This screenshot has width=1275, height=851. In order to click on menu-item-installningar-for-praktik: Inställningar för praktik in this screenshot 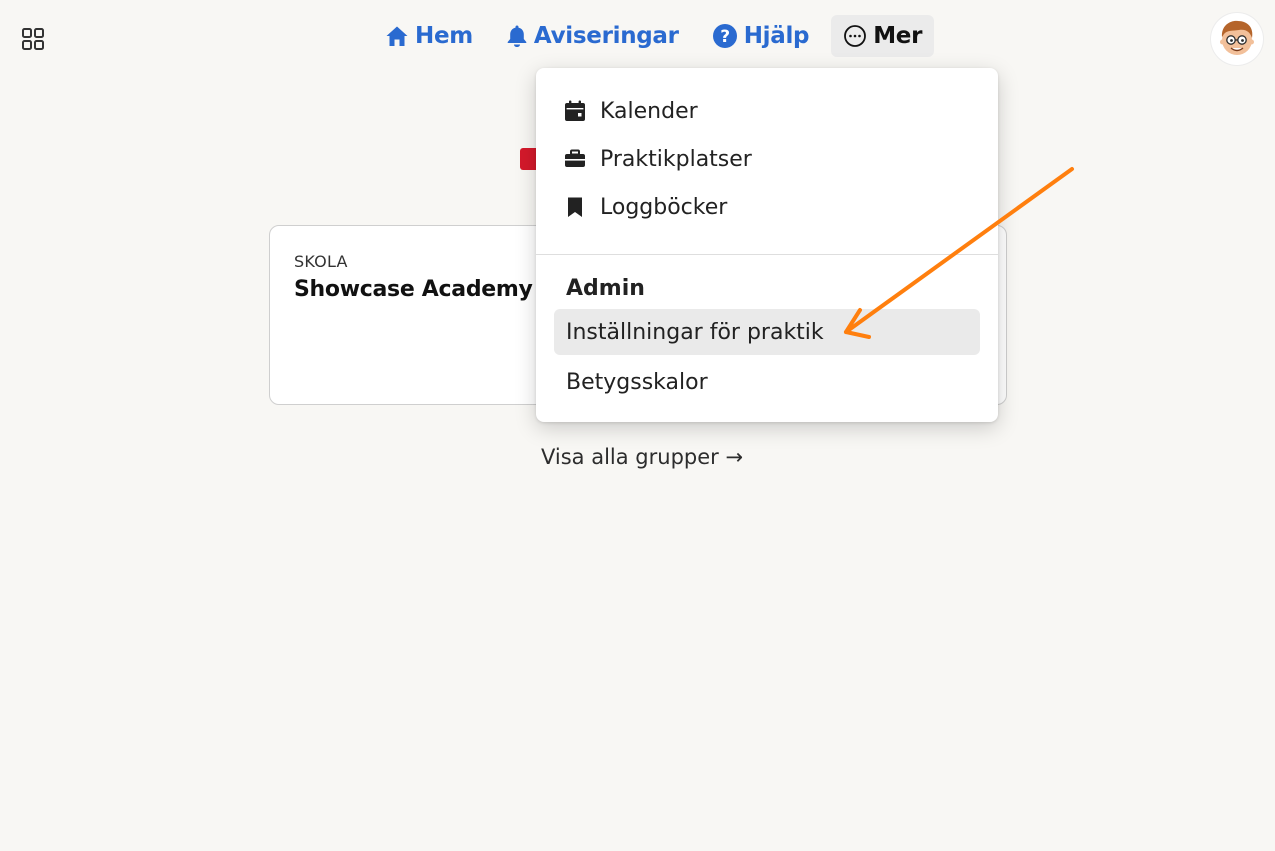, I will do `click(767, 332)`.